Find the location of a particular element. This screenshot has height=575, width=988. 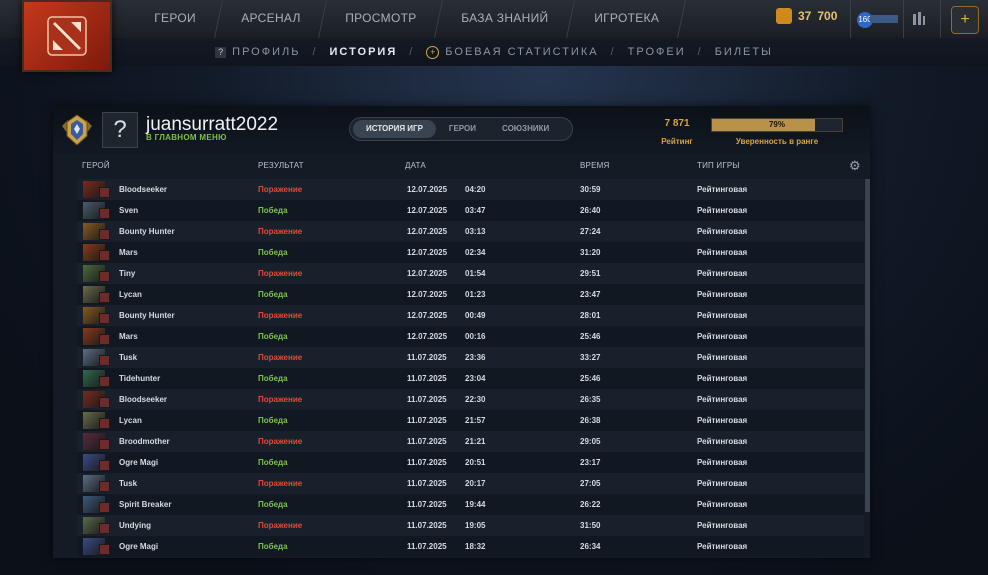

subnav-tickets: БИЛЕТЫ is located at coordinates (744, 52).